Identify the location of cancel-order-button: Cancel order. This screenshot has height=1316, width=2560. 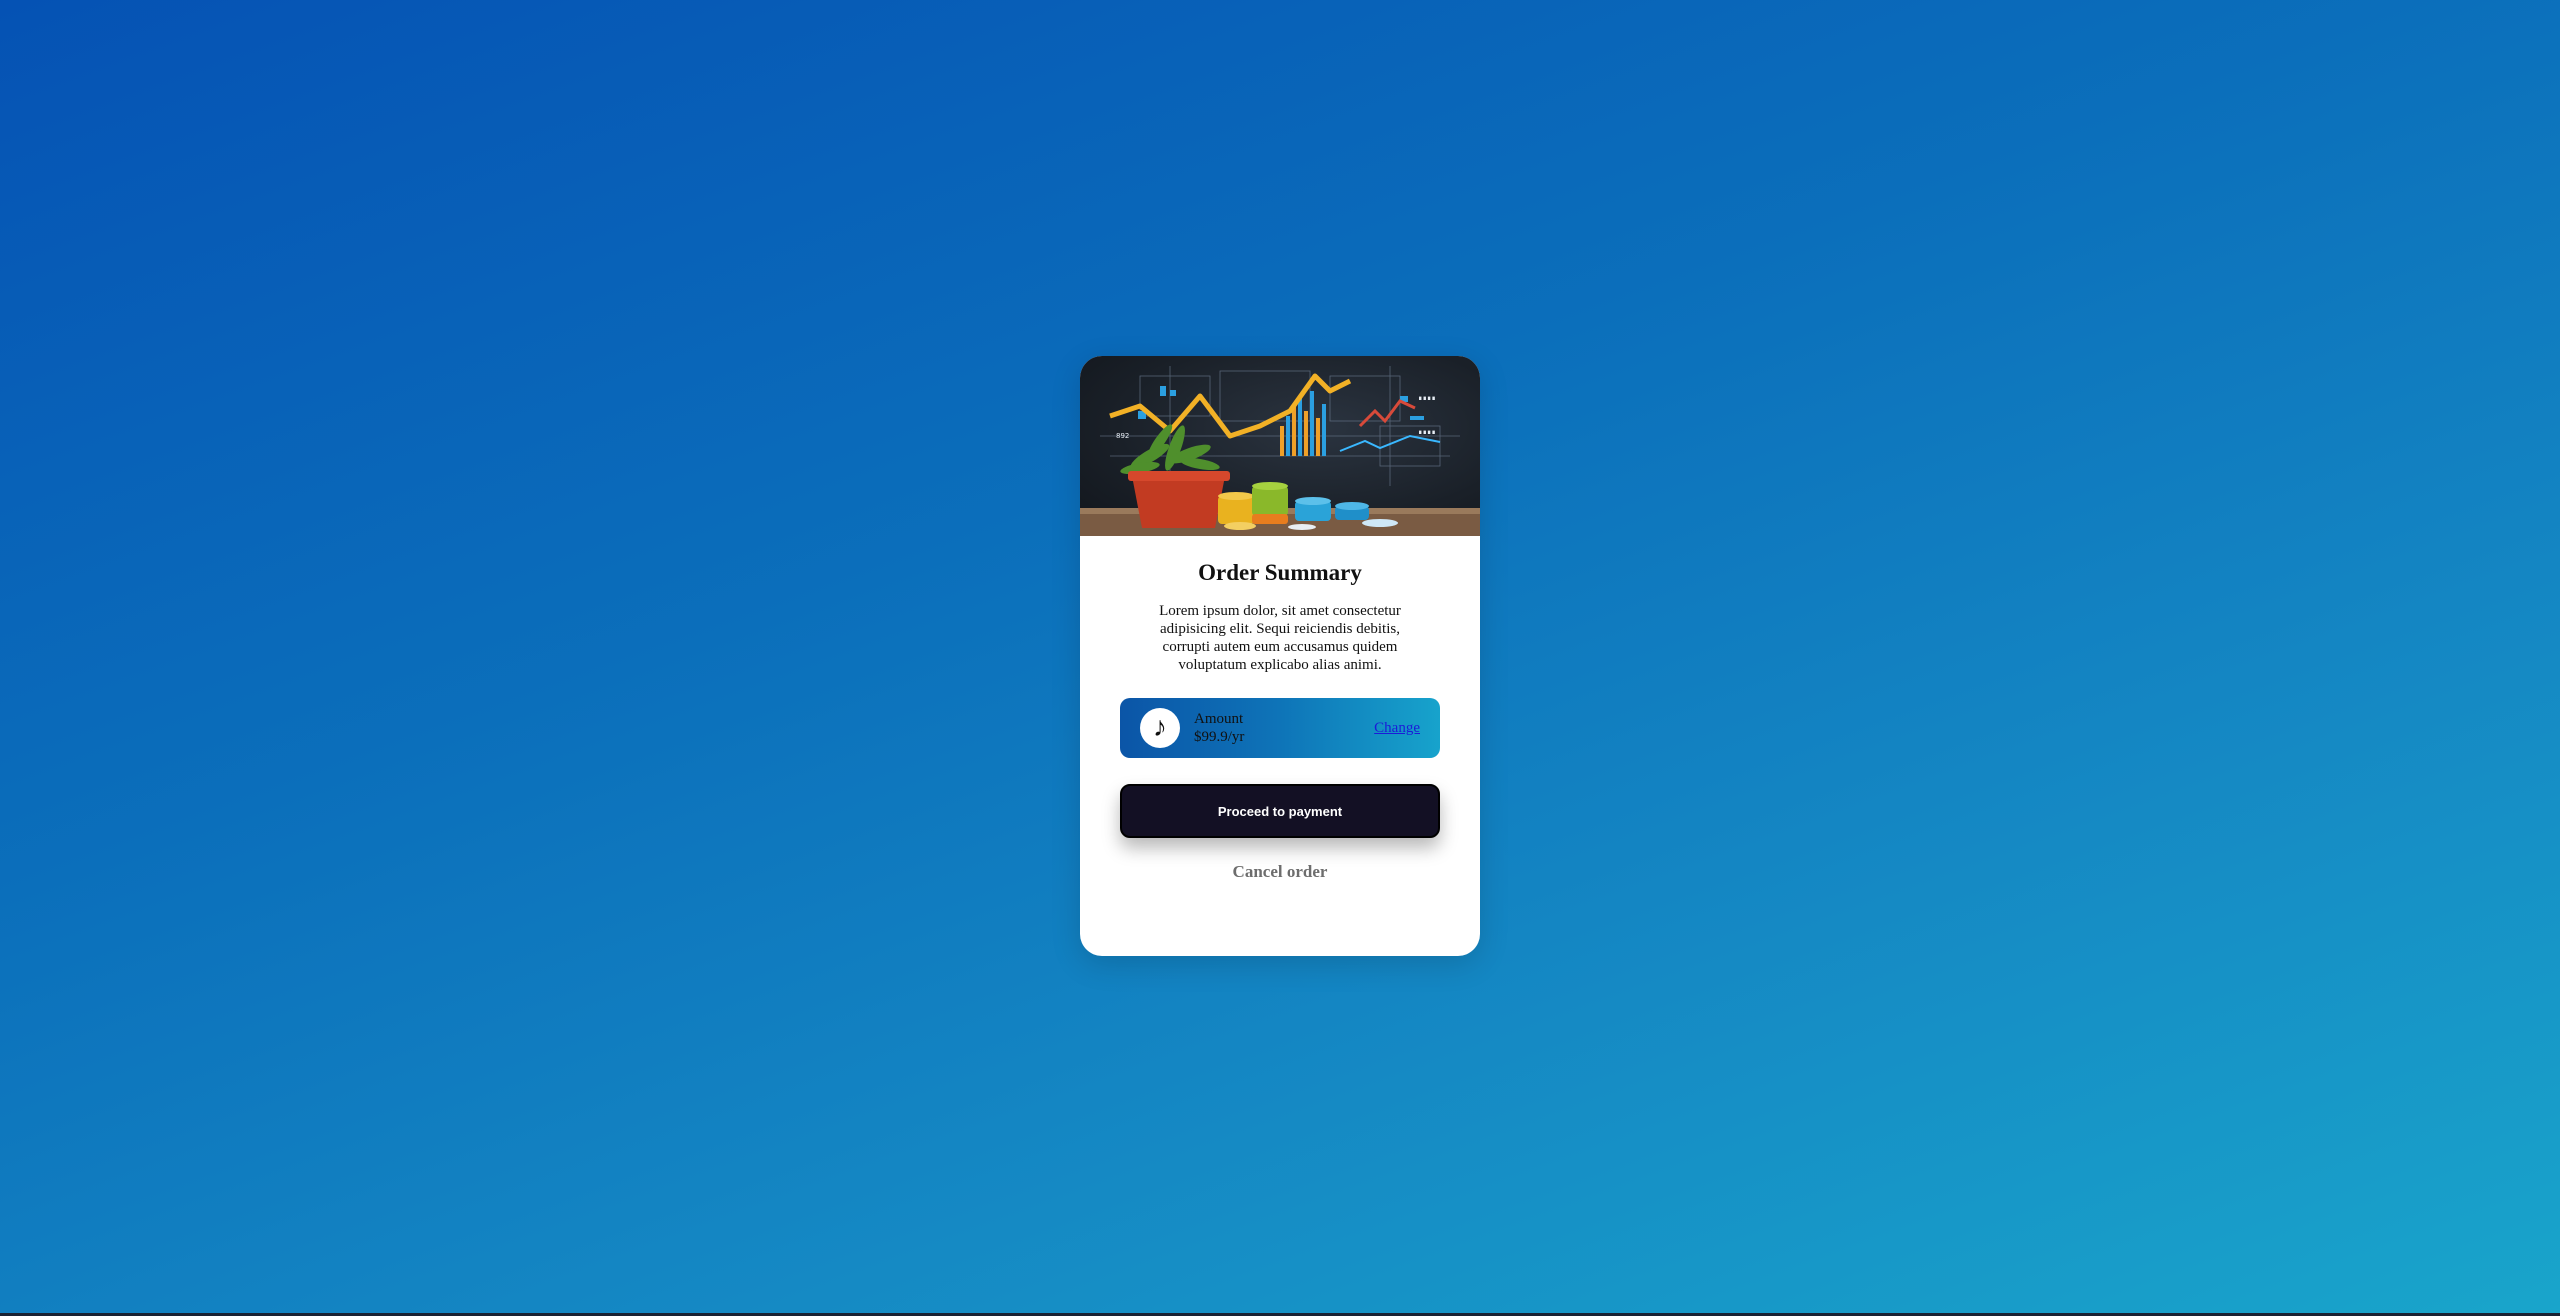
(1280, 872).